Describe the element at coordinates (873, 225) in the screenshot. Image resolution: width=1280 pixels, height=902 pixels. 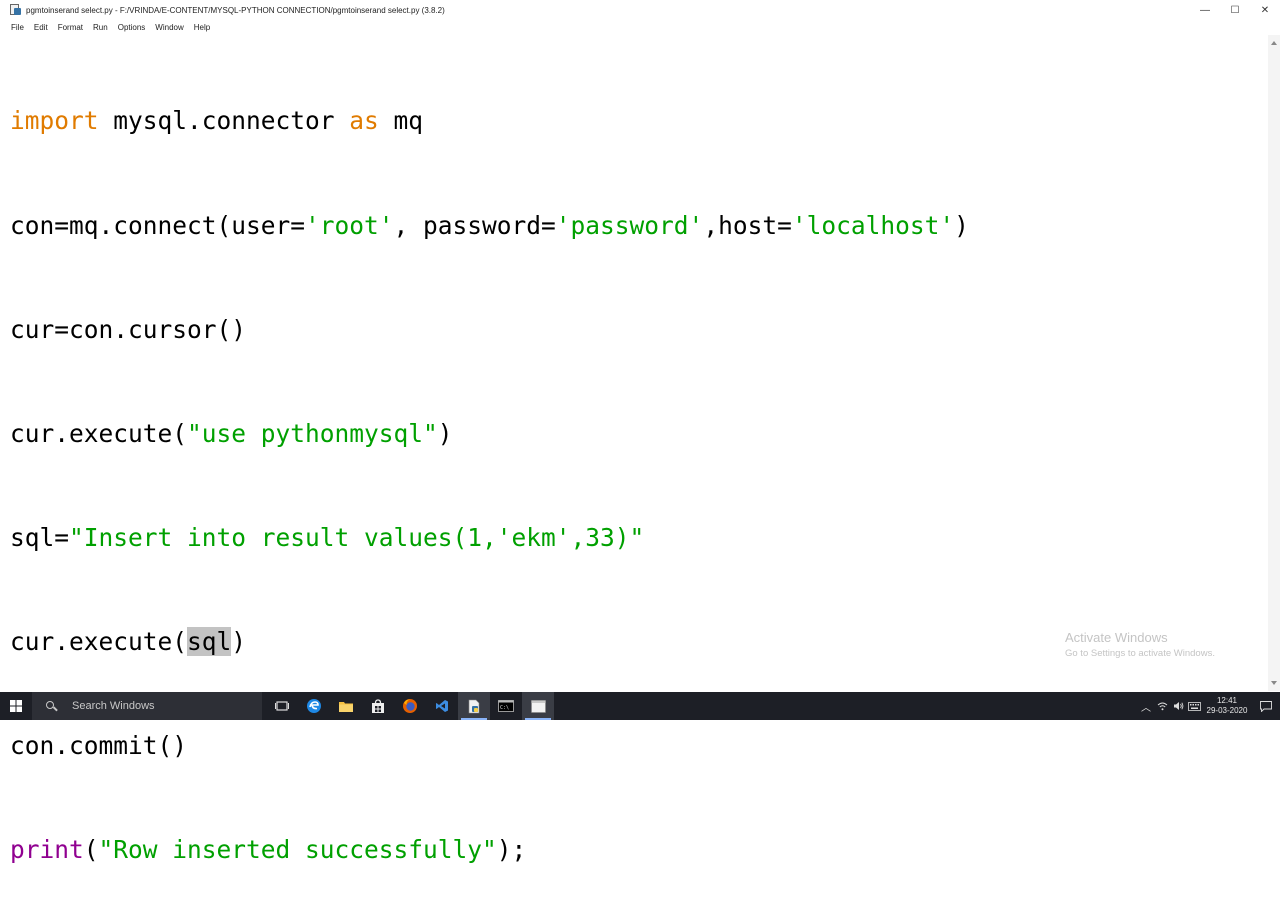
I see `string-literal: 'localhost'` at that location.